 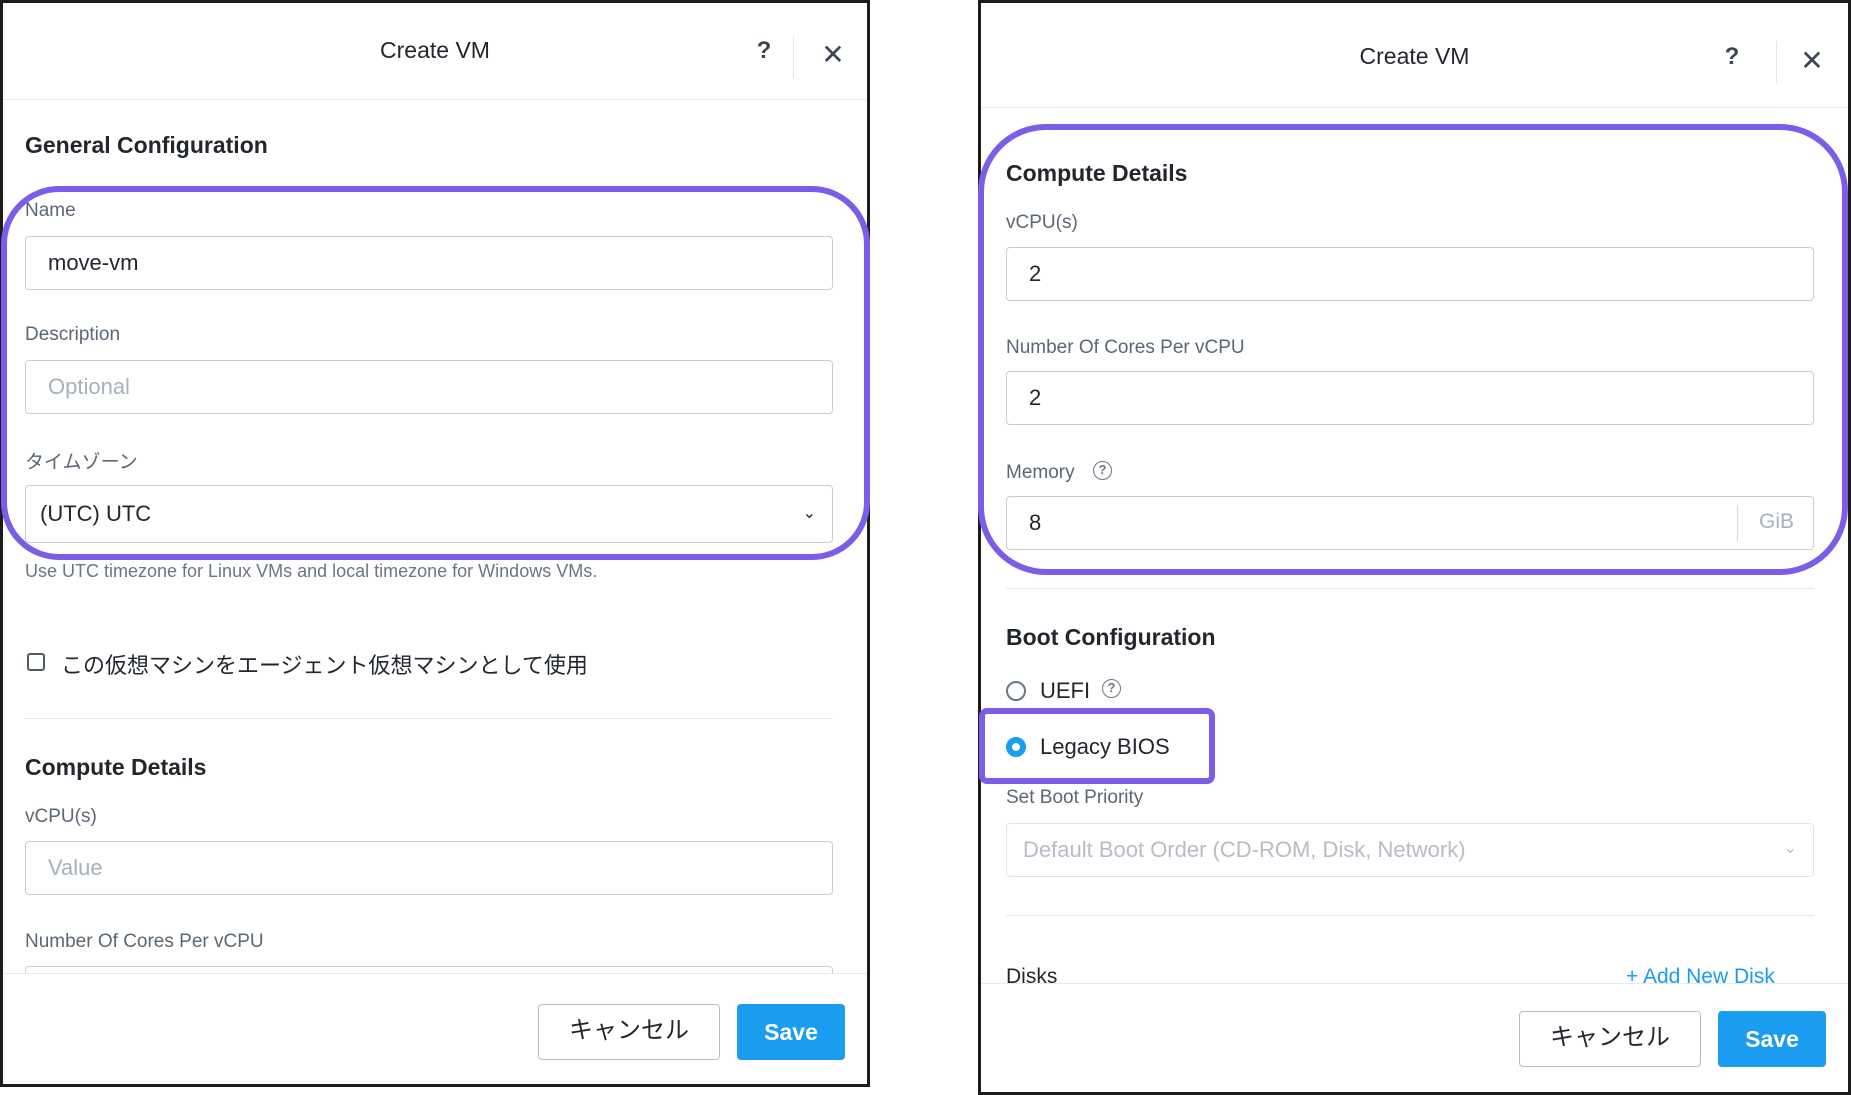 What do you see at coordinates (1777, 521) in the screenshot?
I see `memory-unit: GiB` at bounding box center [1777, 521].